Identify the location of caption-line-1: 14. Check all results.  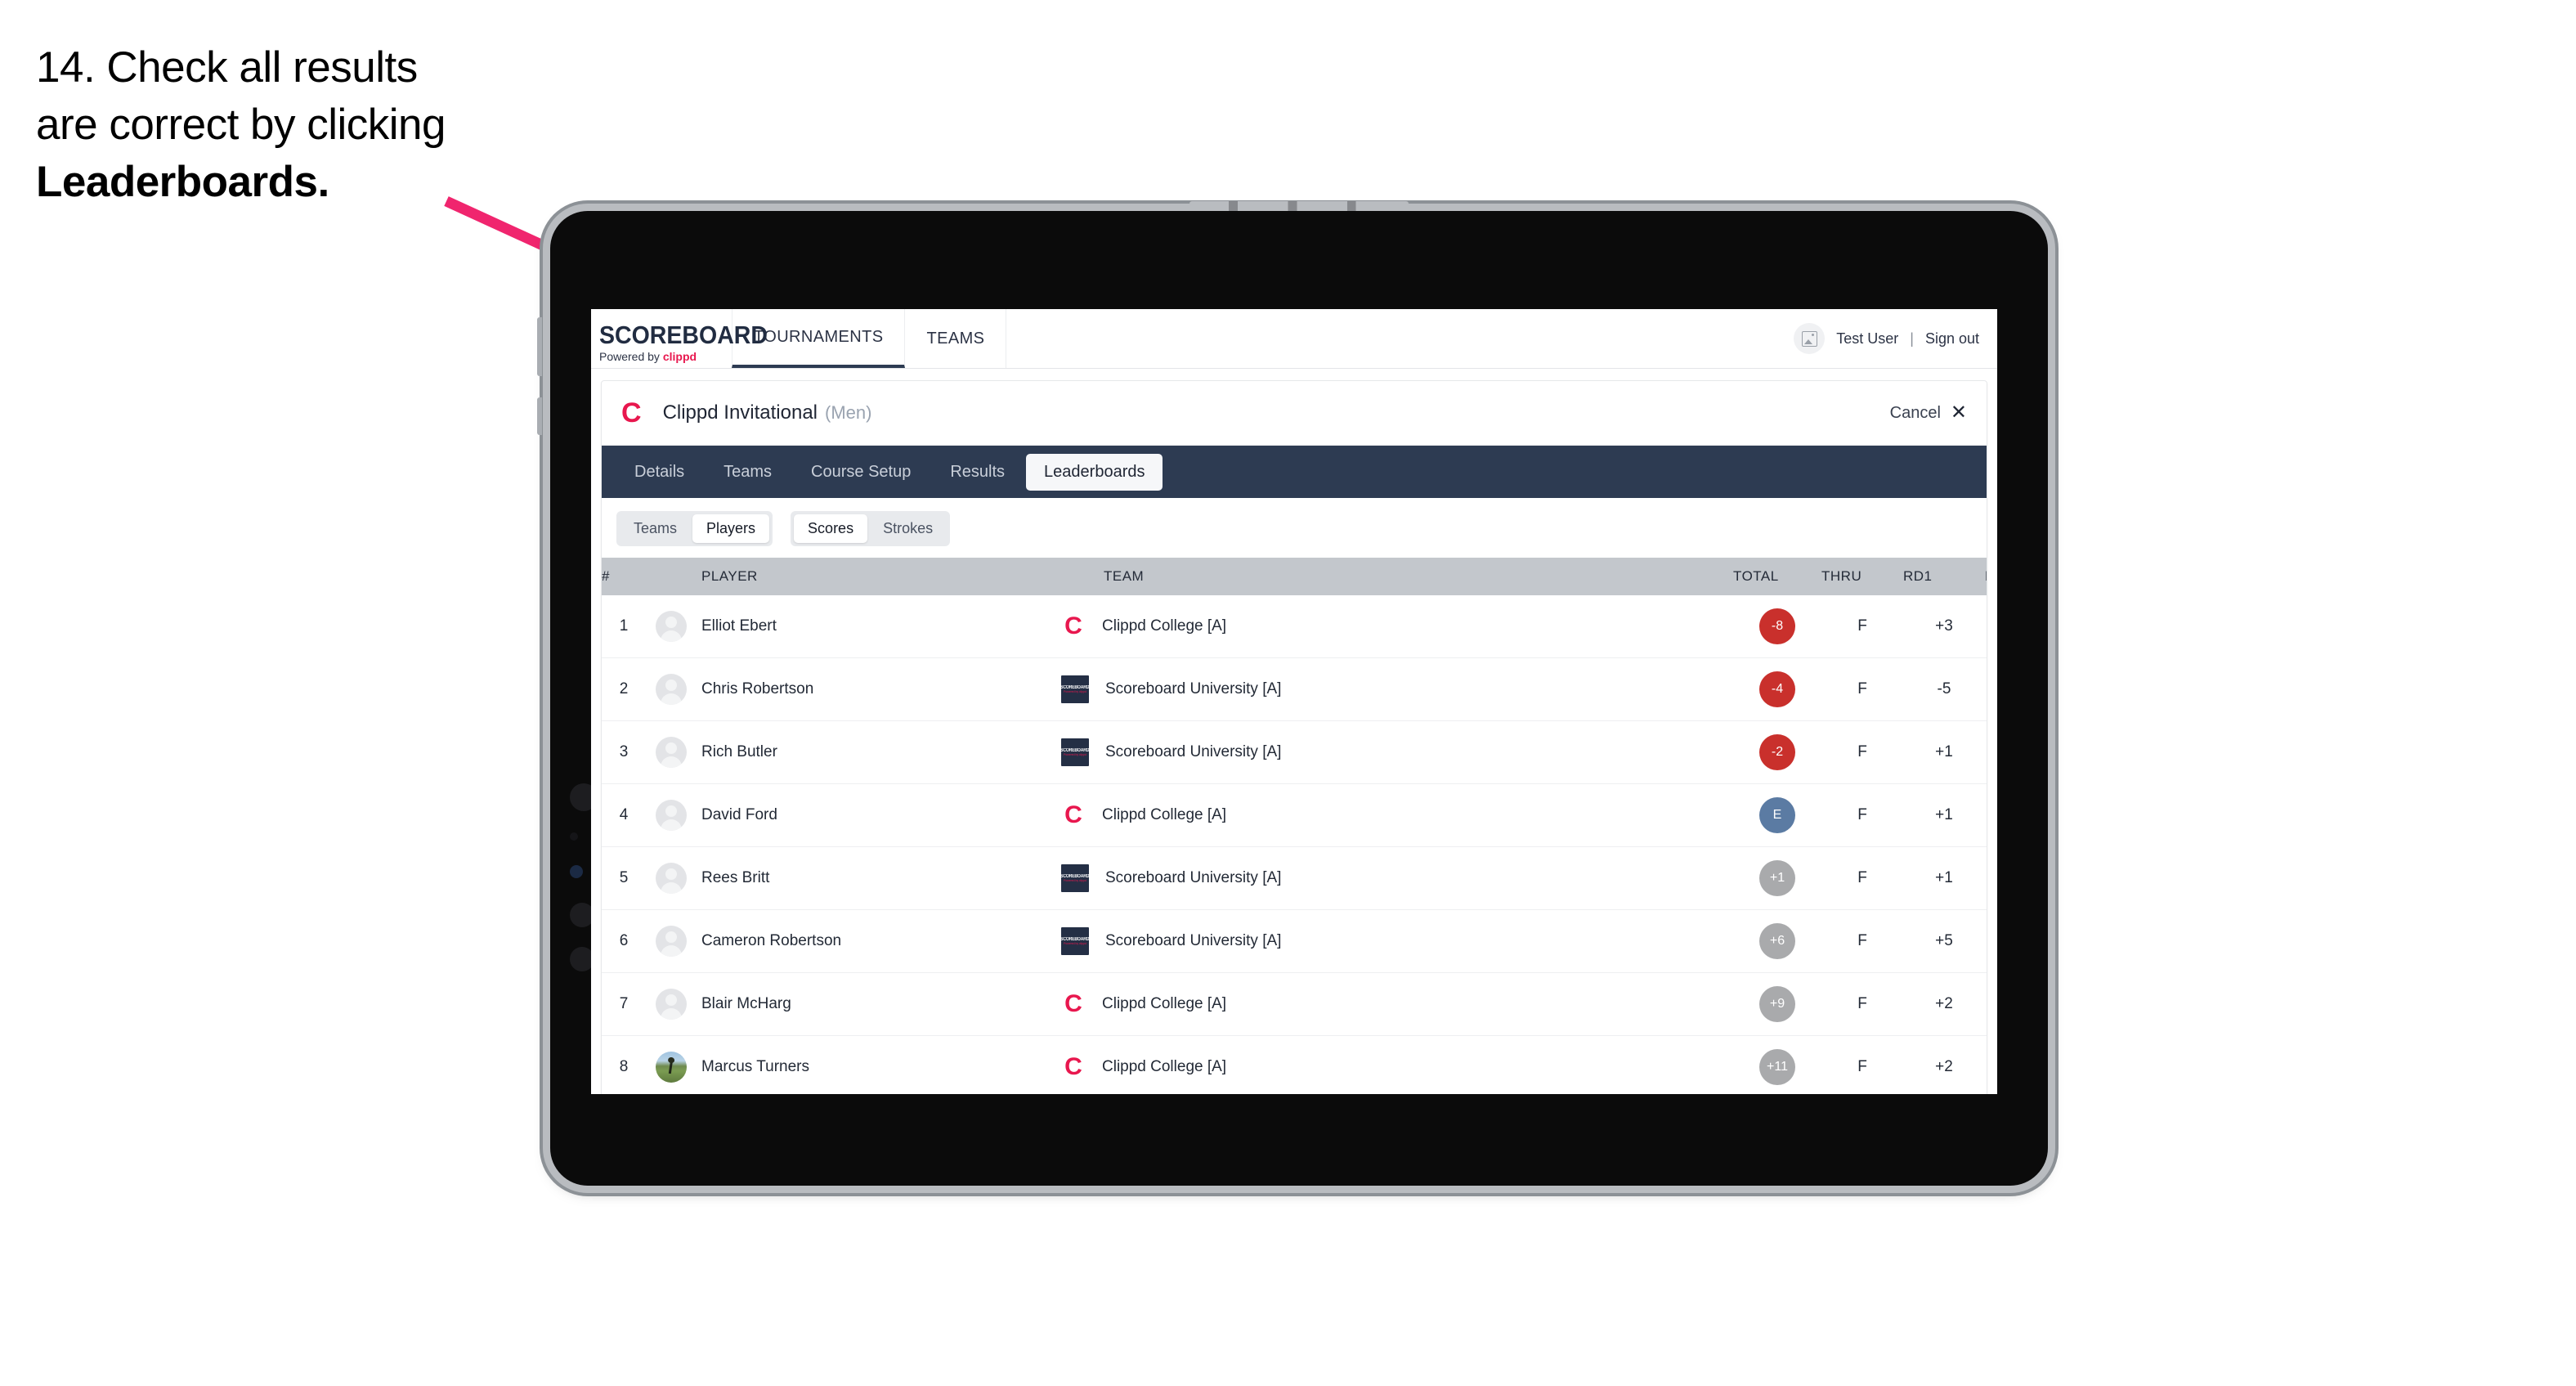
(227, 67).